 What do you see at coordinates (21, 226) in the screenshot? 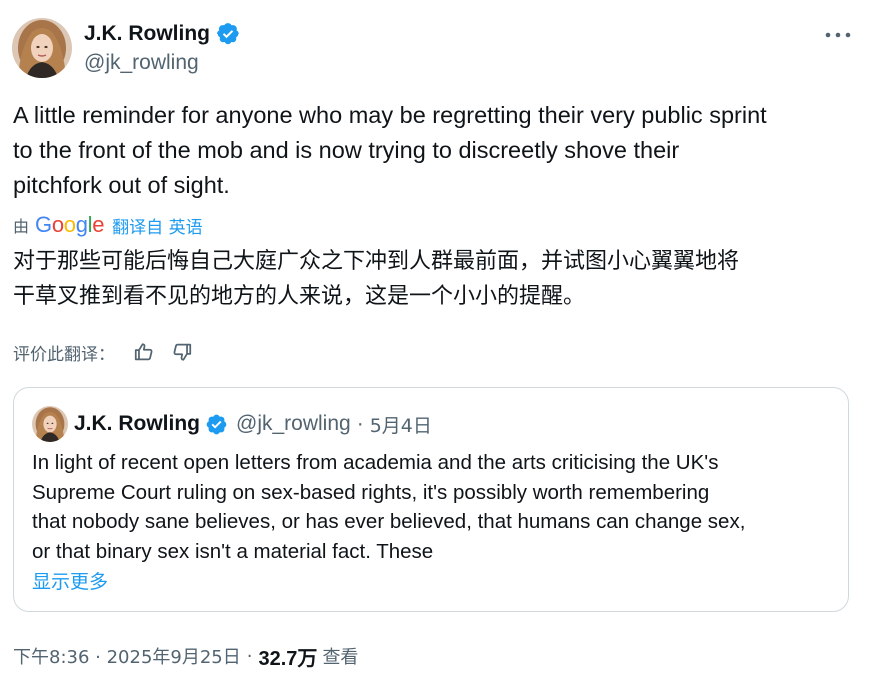
I see `translated-by-label: 由` at bounding box center [21, 226].